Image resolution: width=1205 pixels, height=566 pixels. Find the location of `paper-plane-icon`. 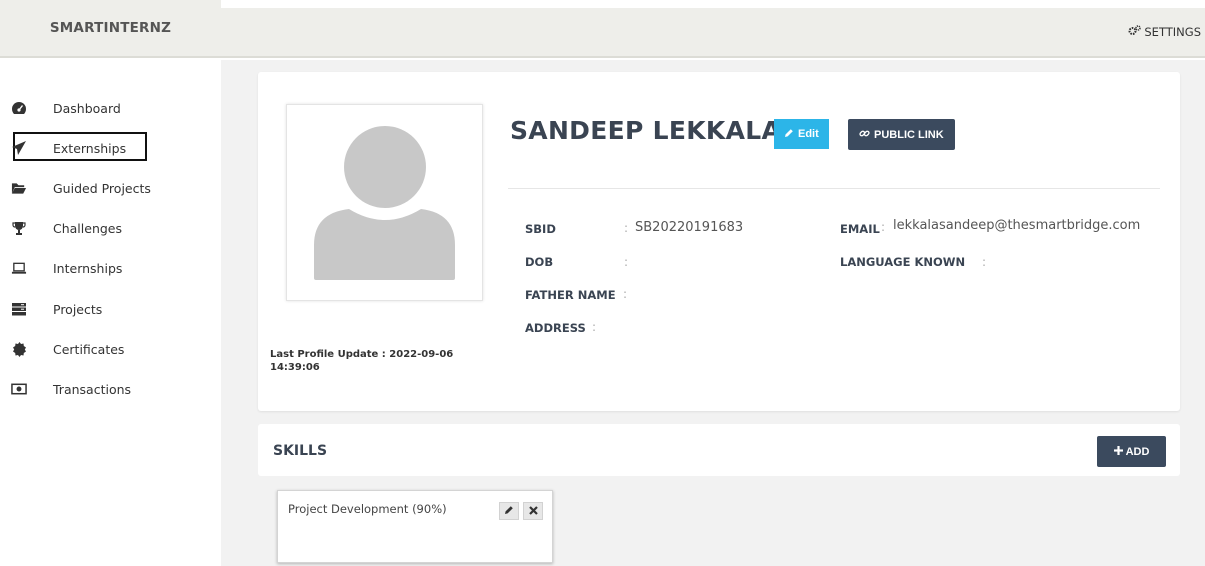

paper-plane-icon is located at coordinates (19, 148).